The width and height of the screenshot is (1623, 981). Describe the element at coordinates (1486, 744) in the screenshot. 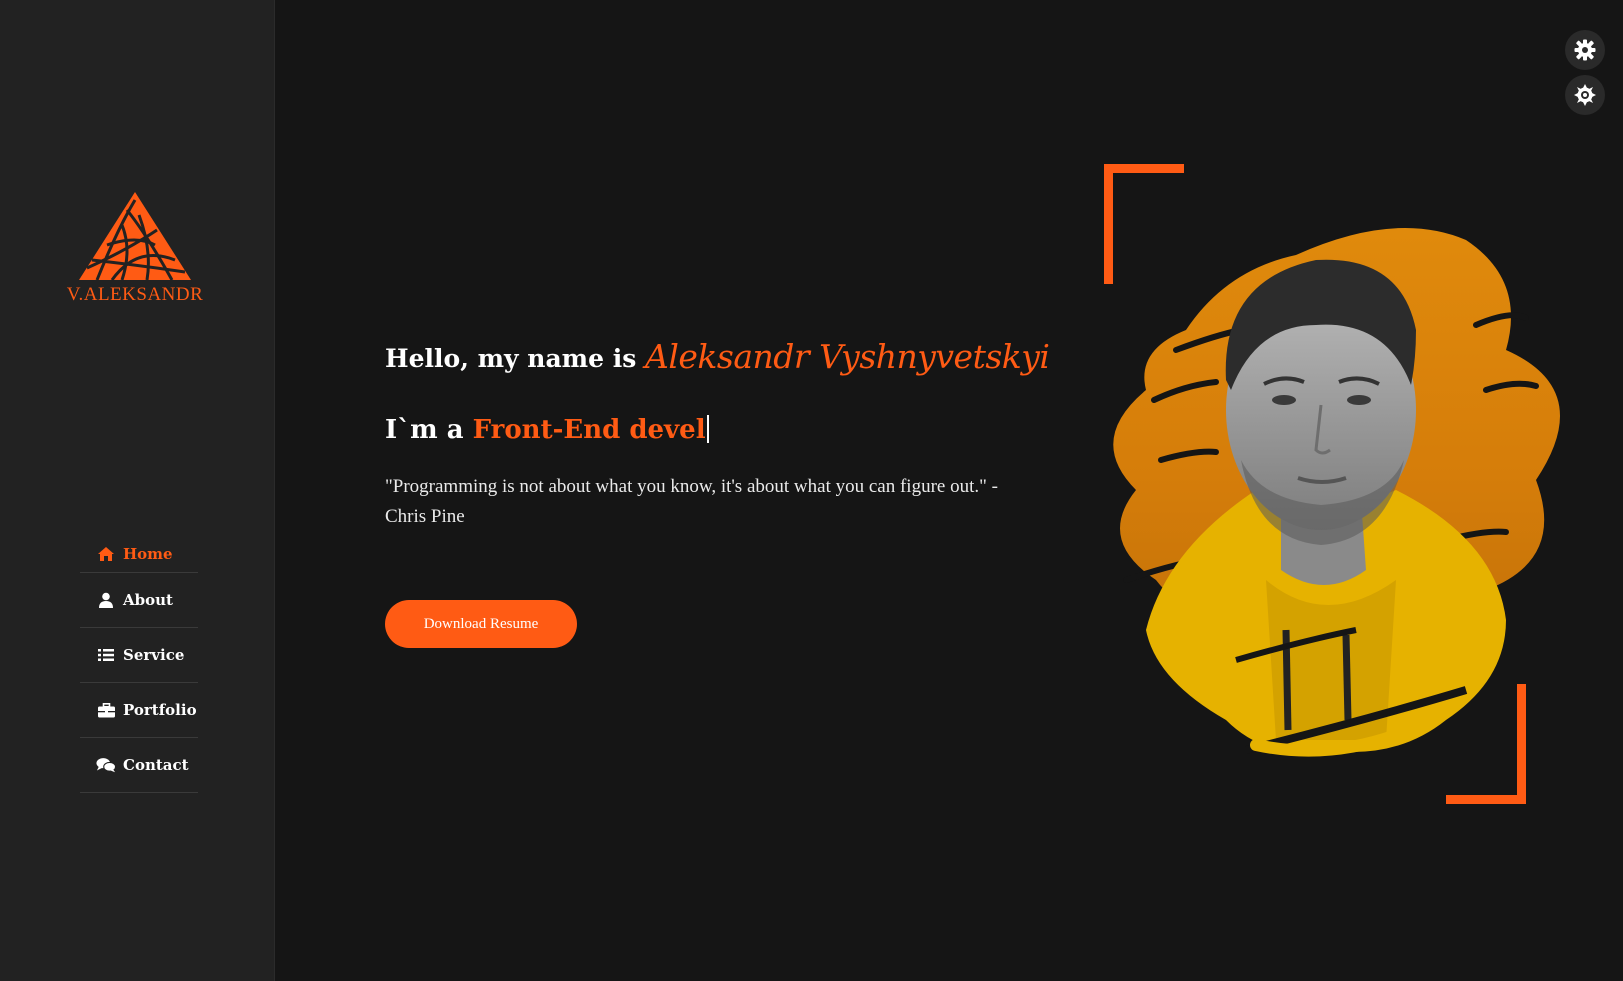

I see `frame-corner-bottom-right` at that location.